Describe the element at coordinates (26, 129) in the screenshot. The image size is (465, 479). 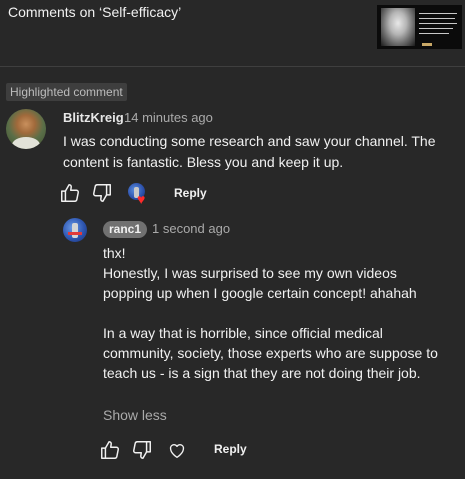
I see `avatar` at that location.